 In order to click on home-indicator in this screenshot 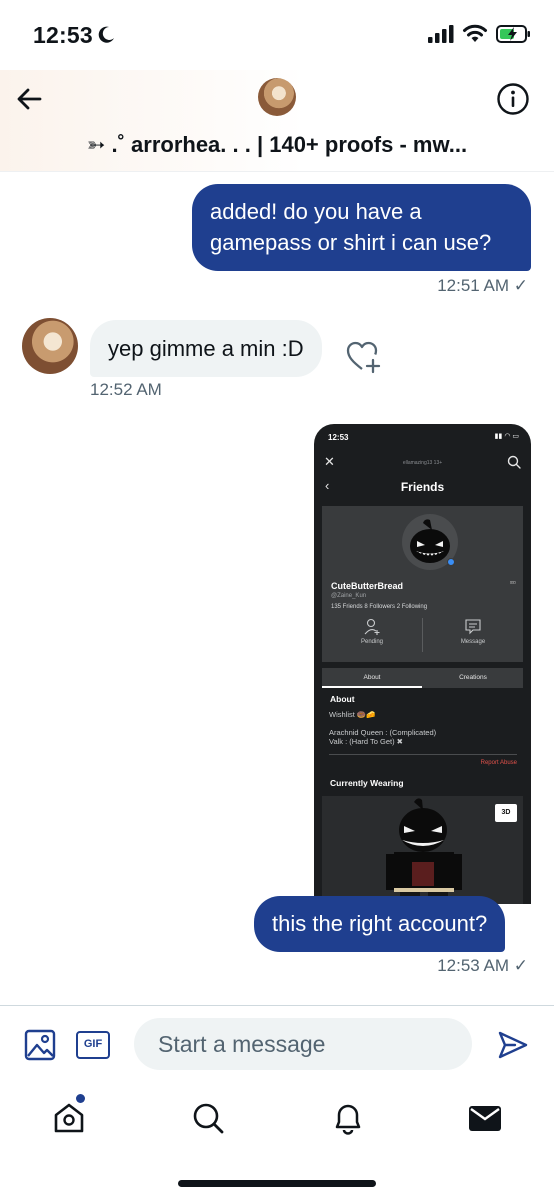, I will do `click(277, 1183)`.